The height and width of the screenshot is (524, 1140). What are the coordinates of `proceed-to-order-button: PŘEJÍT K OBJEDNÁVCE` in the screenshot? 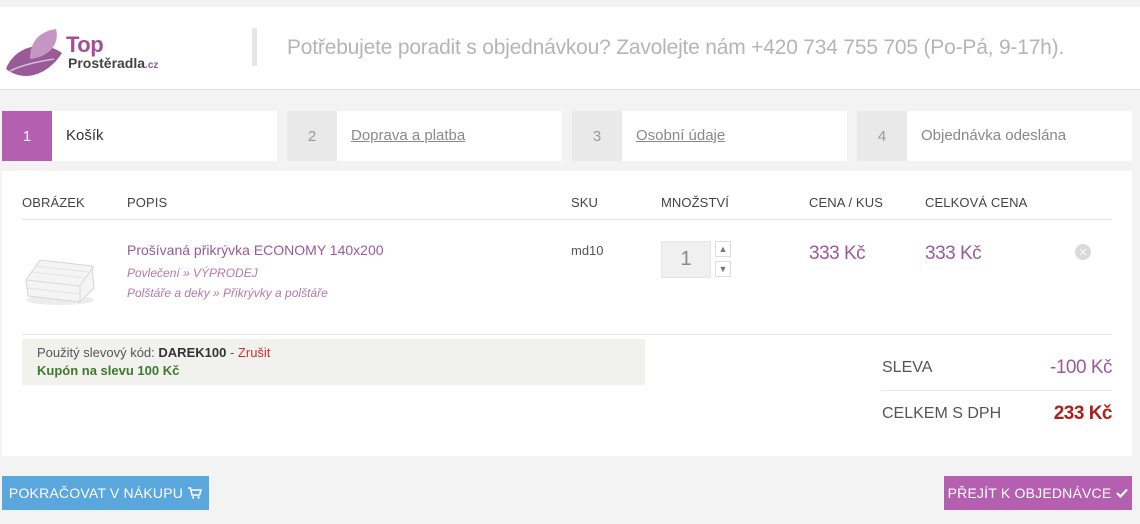 It's located at (1038, 493).